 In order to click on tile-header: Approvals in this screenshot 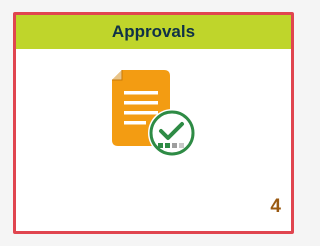, I will do `click(153, 32)`.